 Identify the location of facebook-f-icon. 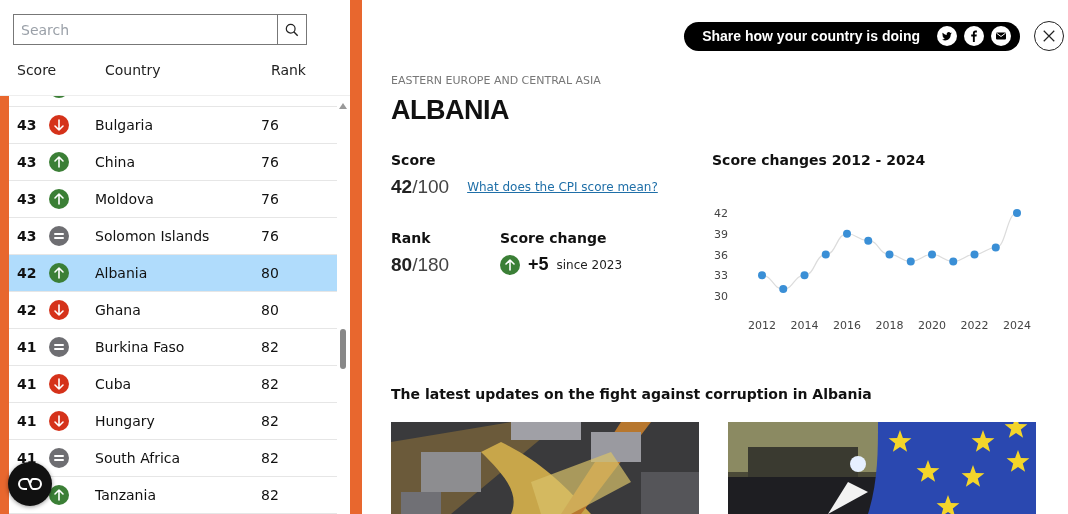
(974, 36).